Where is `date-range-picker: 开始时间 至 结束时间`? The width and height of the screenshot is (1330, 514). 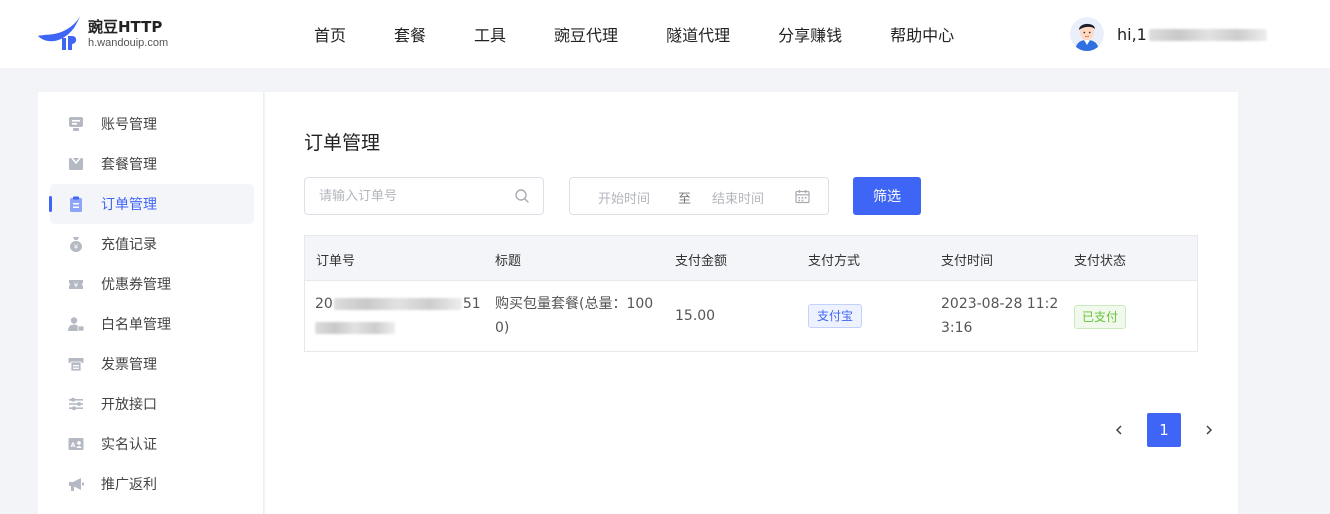
date-range-picker: 开始时间 至 结束时间 is located at coordinates (699, 196).